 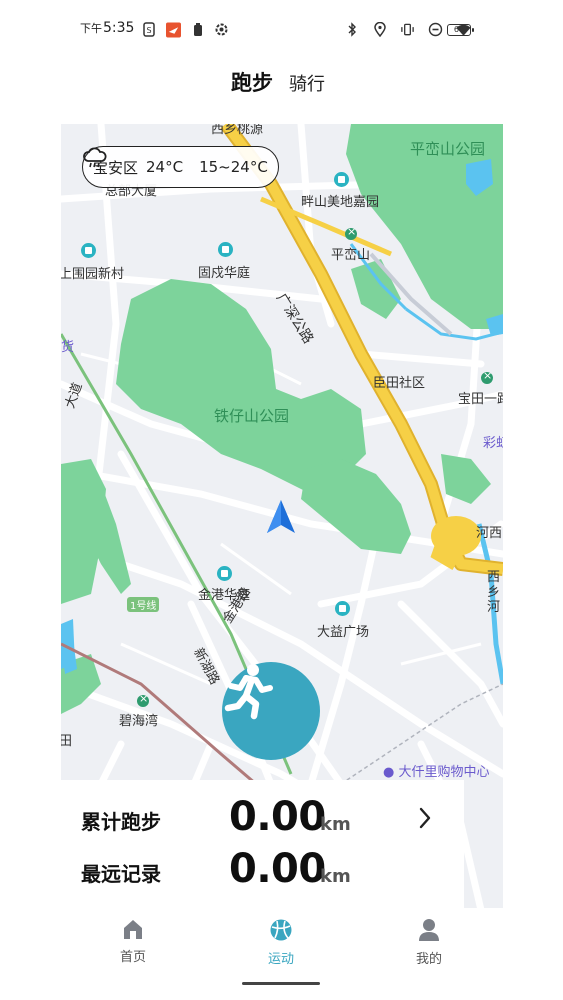 I want to click on weather-chip: 宝安区 24°C 15~24°C, so click(x=180, y=167).